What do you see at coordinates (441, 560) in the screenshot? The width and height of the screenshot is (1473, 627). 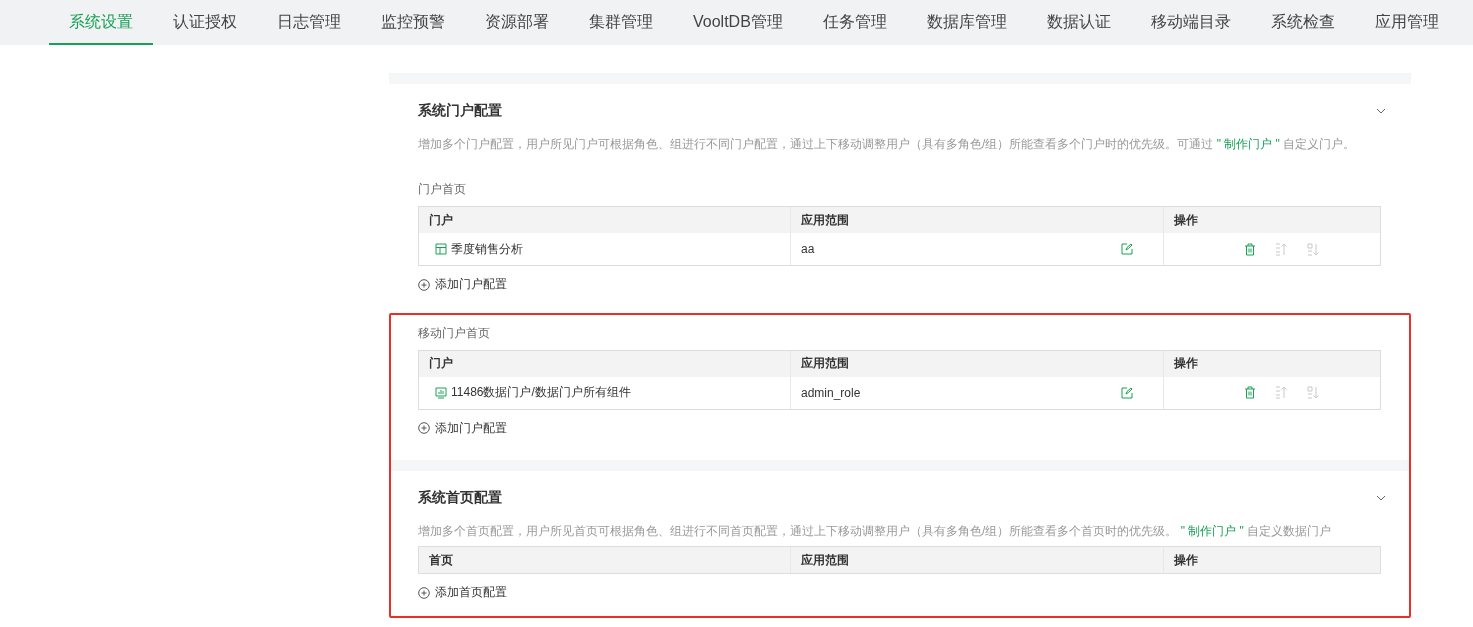 I see `column-header: 首页` at bounding box center [441, 560].